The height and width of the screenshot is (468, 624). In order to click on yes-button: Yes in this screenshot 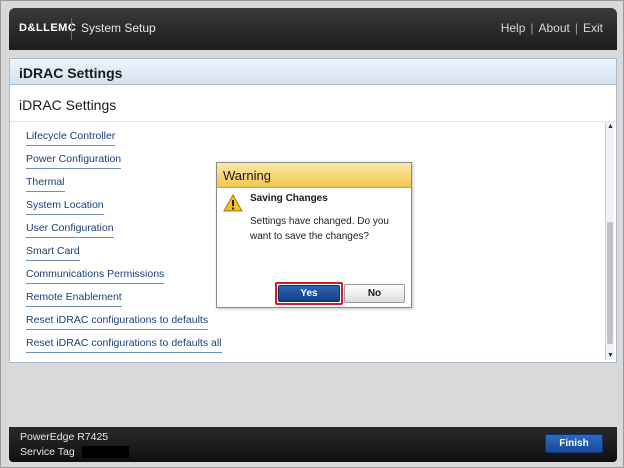, I will do `click(309, 293)`.